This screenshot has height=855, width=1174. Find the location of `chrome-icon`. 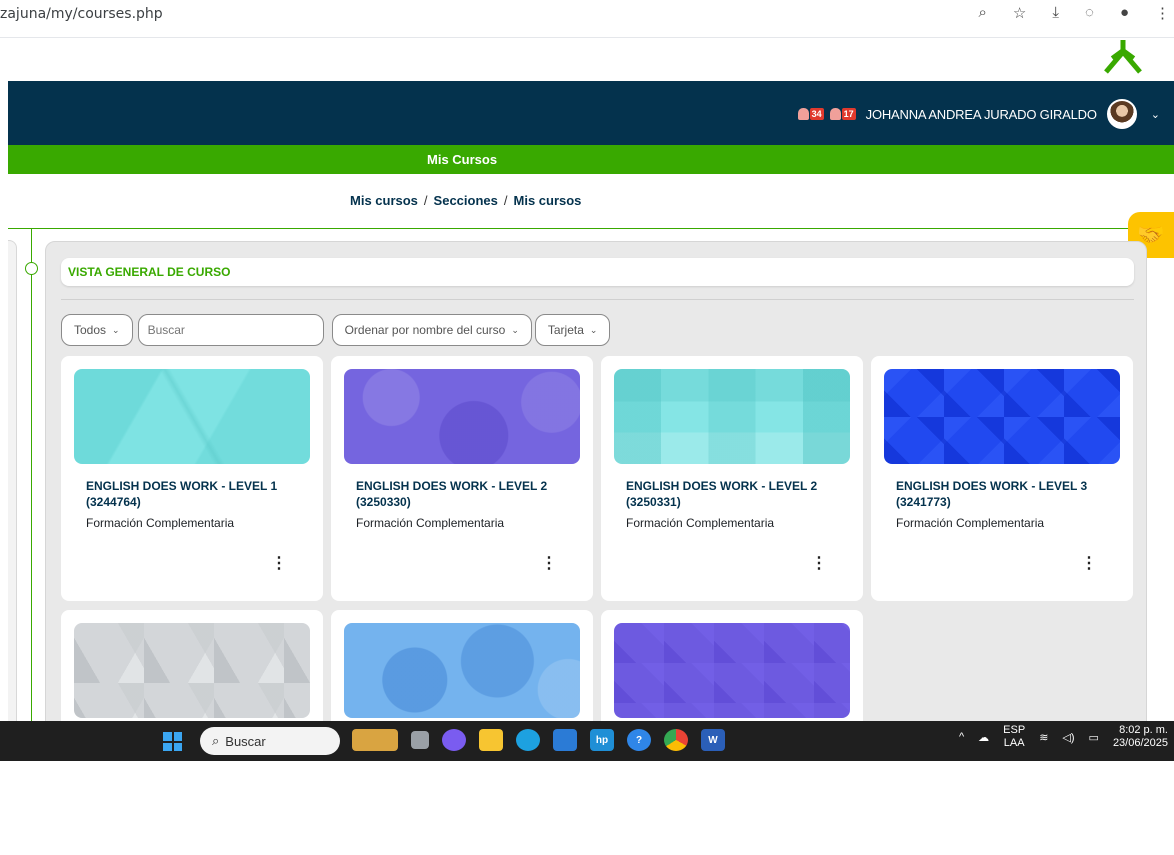

chrome-icon is located at coordinates (676, 740).